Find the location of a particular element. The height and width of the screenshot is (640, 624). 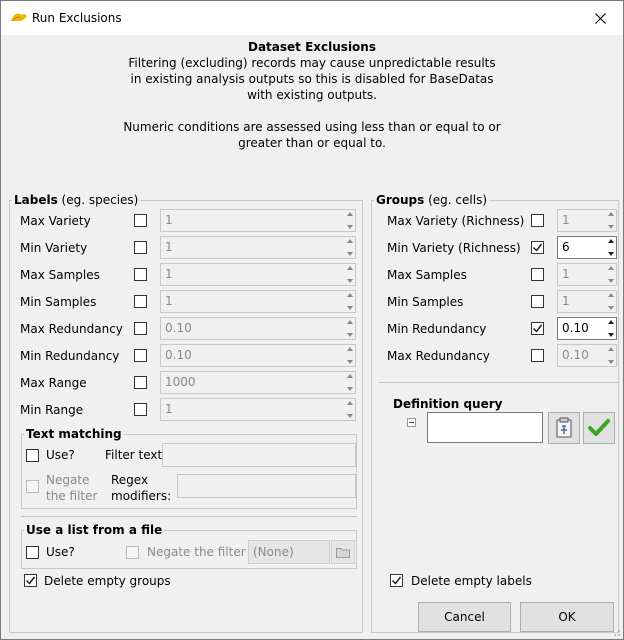

window-title: Run Exclusions is located at coordinates (77, 18).